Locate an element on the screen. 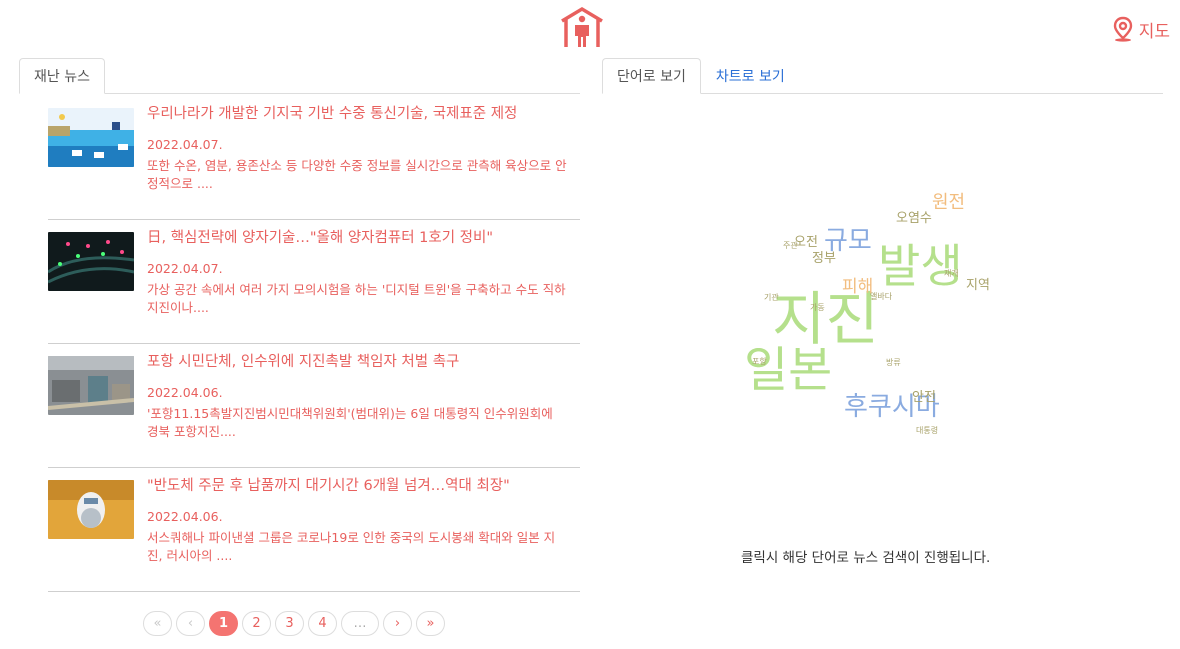 This screenshot has width=1180, height=649. cloud-word: 안전 is located at coordinates (924, 397).